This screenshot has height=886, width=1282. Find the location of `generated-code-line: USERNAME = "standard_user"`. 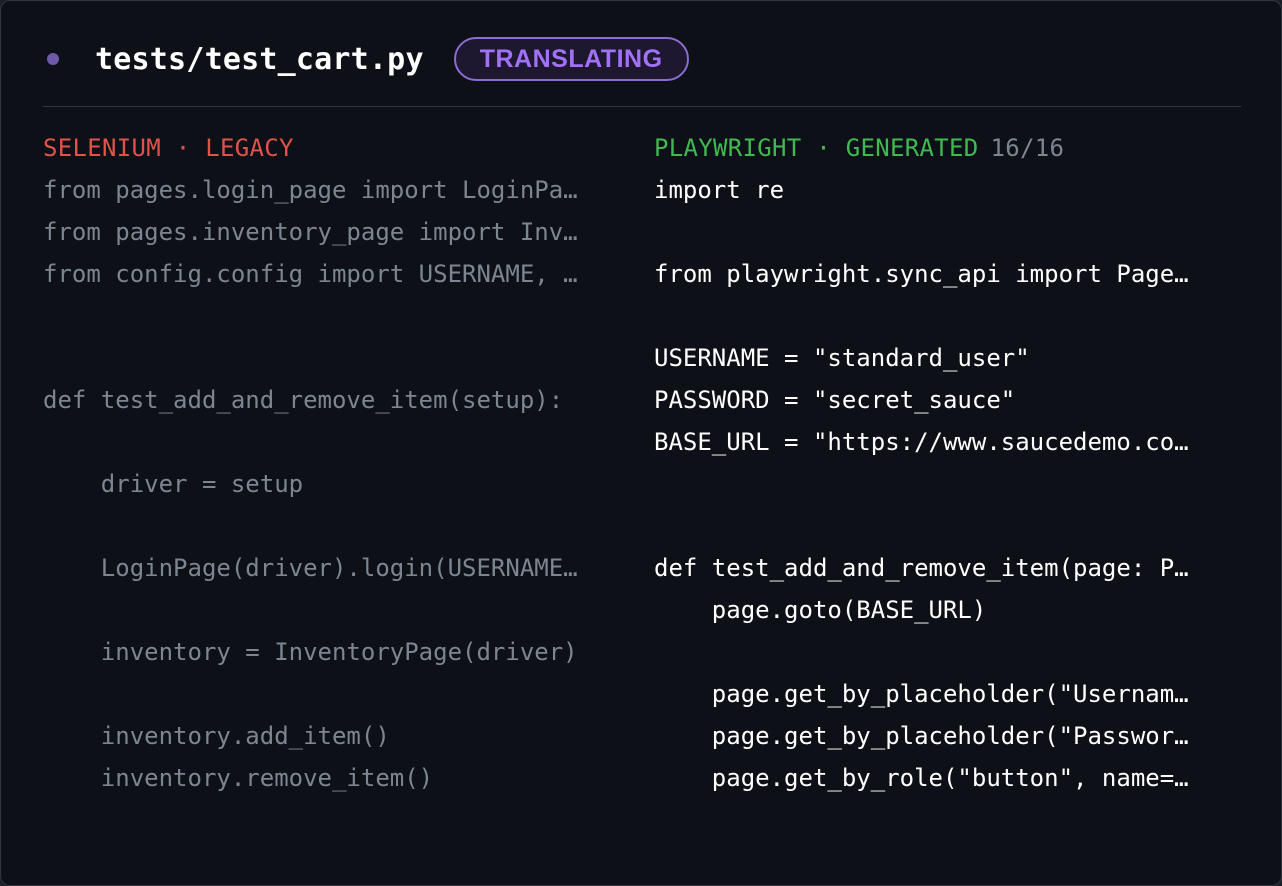

generated-code-line: USERNAME = "standard_user" is located at coordinates (842, 358).